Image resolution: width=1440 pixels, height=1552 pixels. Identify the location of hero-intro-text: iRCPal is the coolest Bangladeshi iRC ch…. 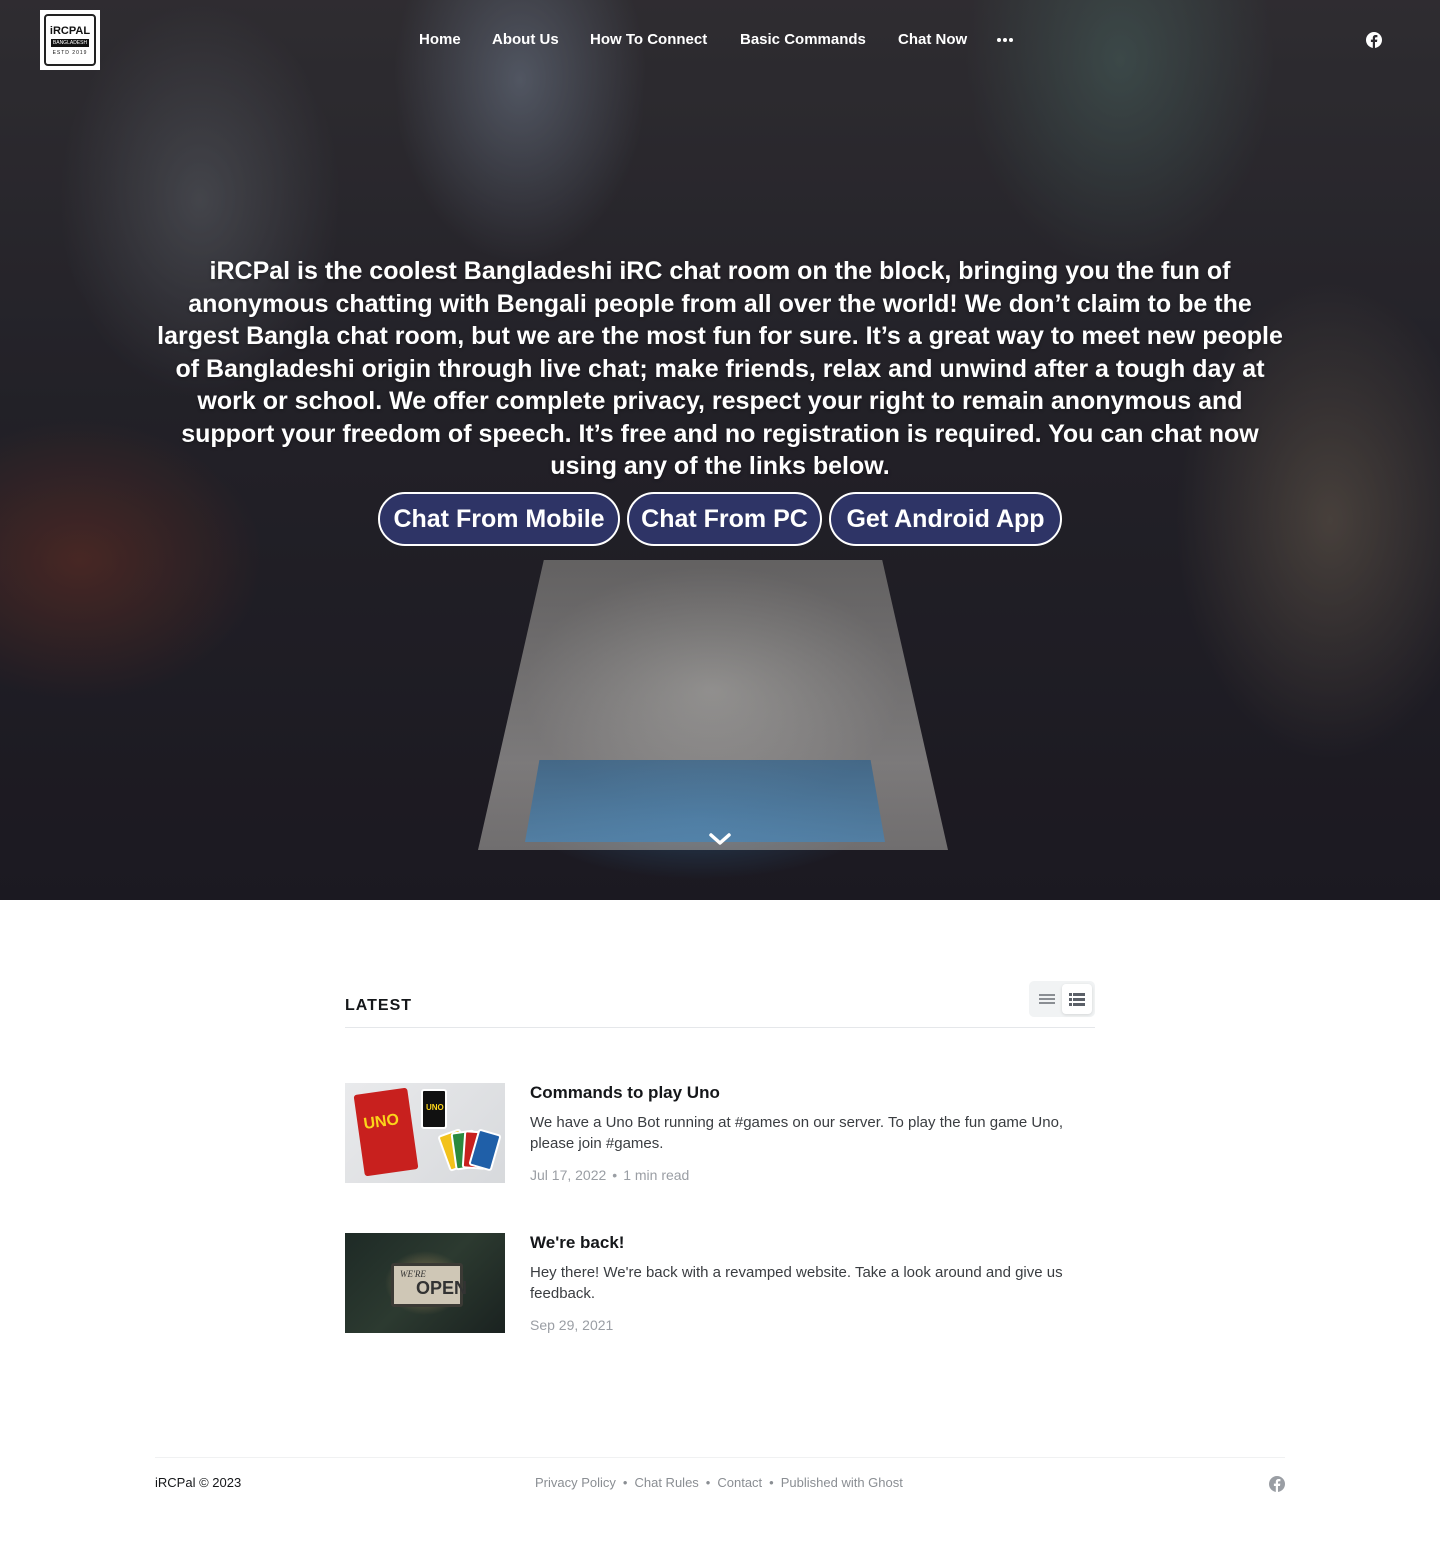
(720, 368).